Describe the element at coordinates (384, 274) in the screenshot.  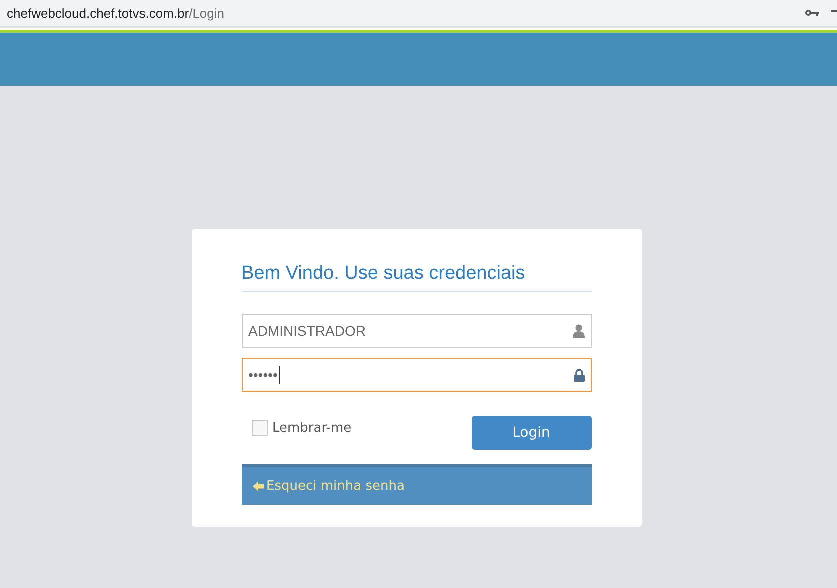
I see `login-title: Bem Vindo. Use suas credenciais` at that location.